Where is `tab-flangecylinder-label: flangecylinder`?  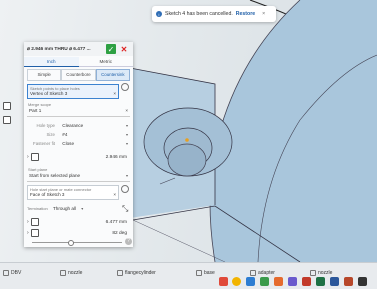 tab-flangecylinder-label: flangecylinder is located at coordinates (140, 273).